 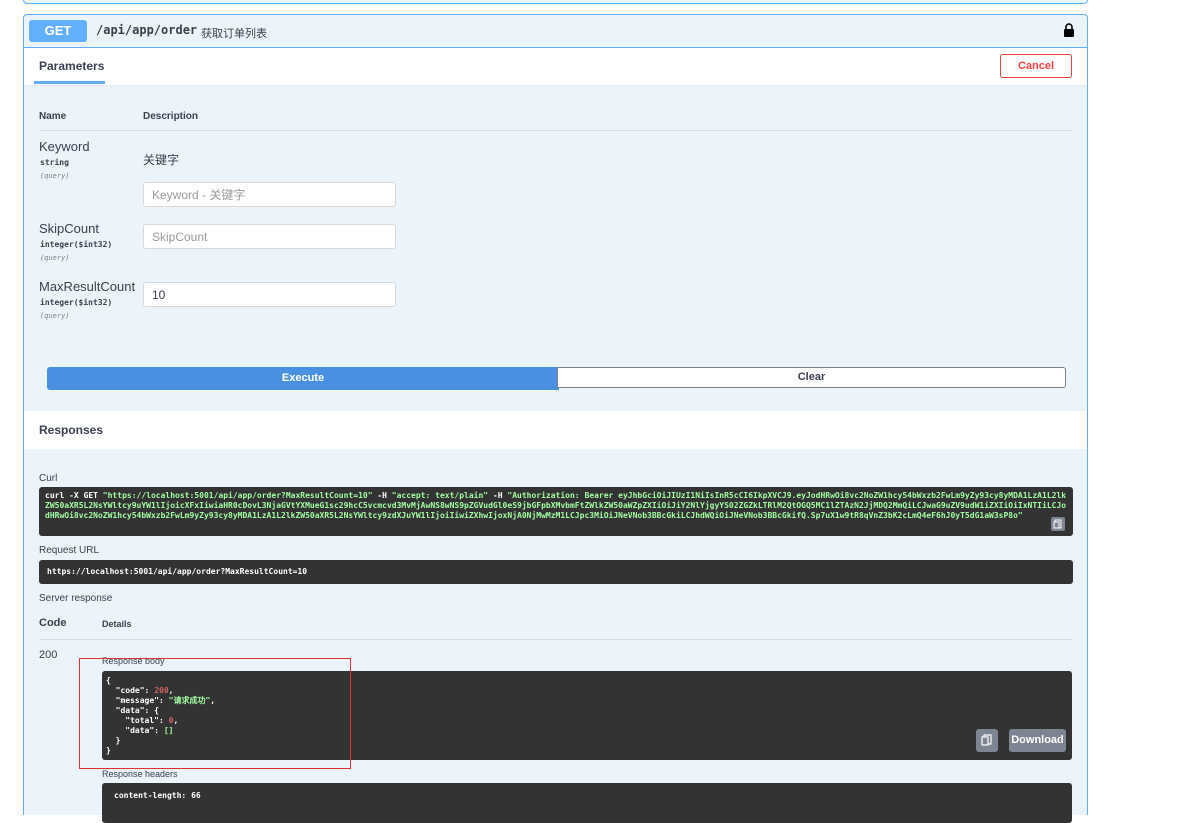 What do you see at coordinates (498, 495) in the screenshot?
I see `curl-h2: -H` at bounding box center [498, 495].